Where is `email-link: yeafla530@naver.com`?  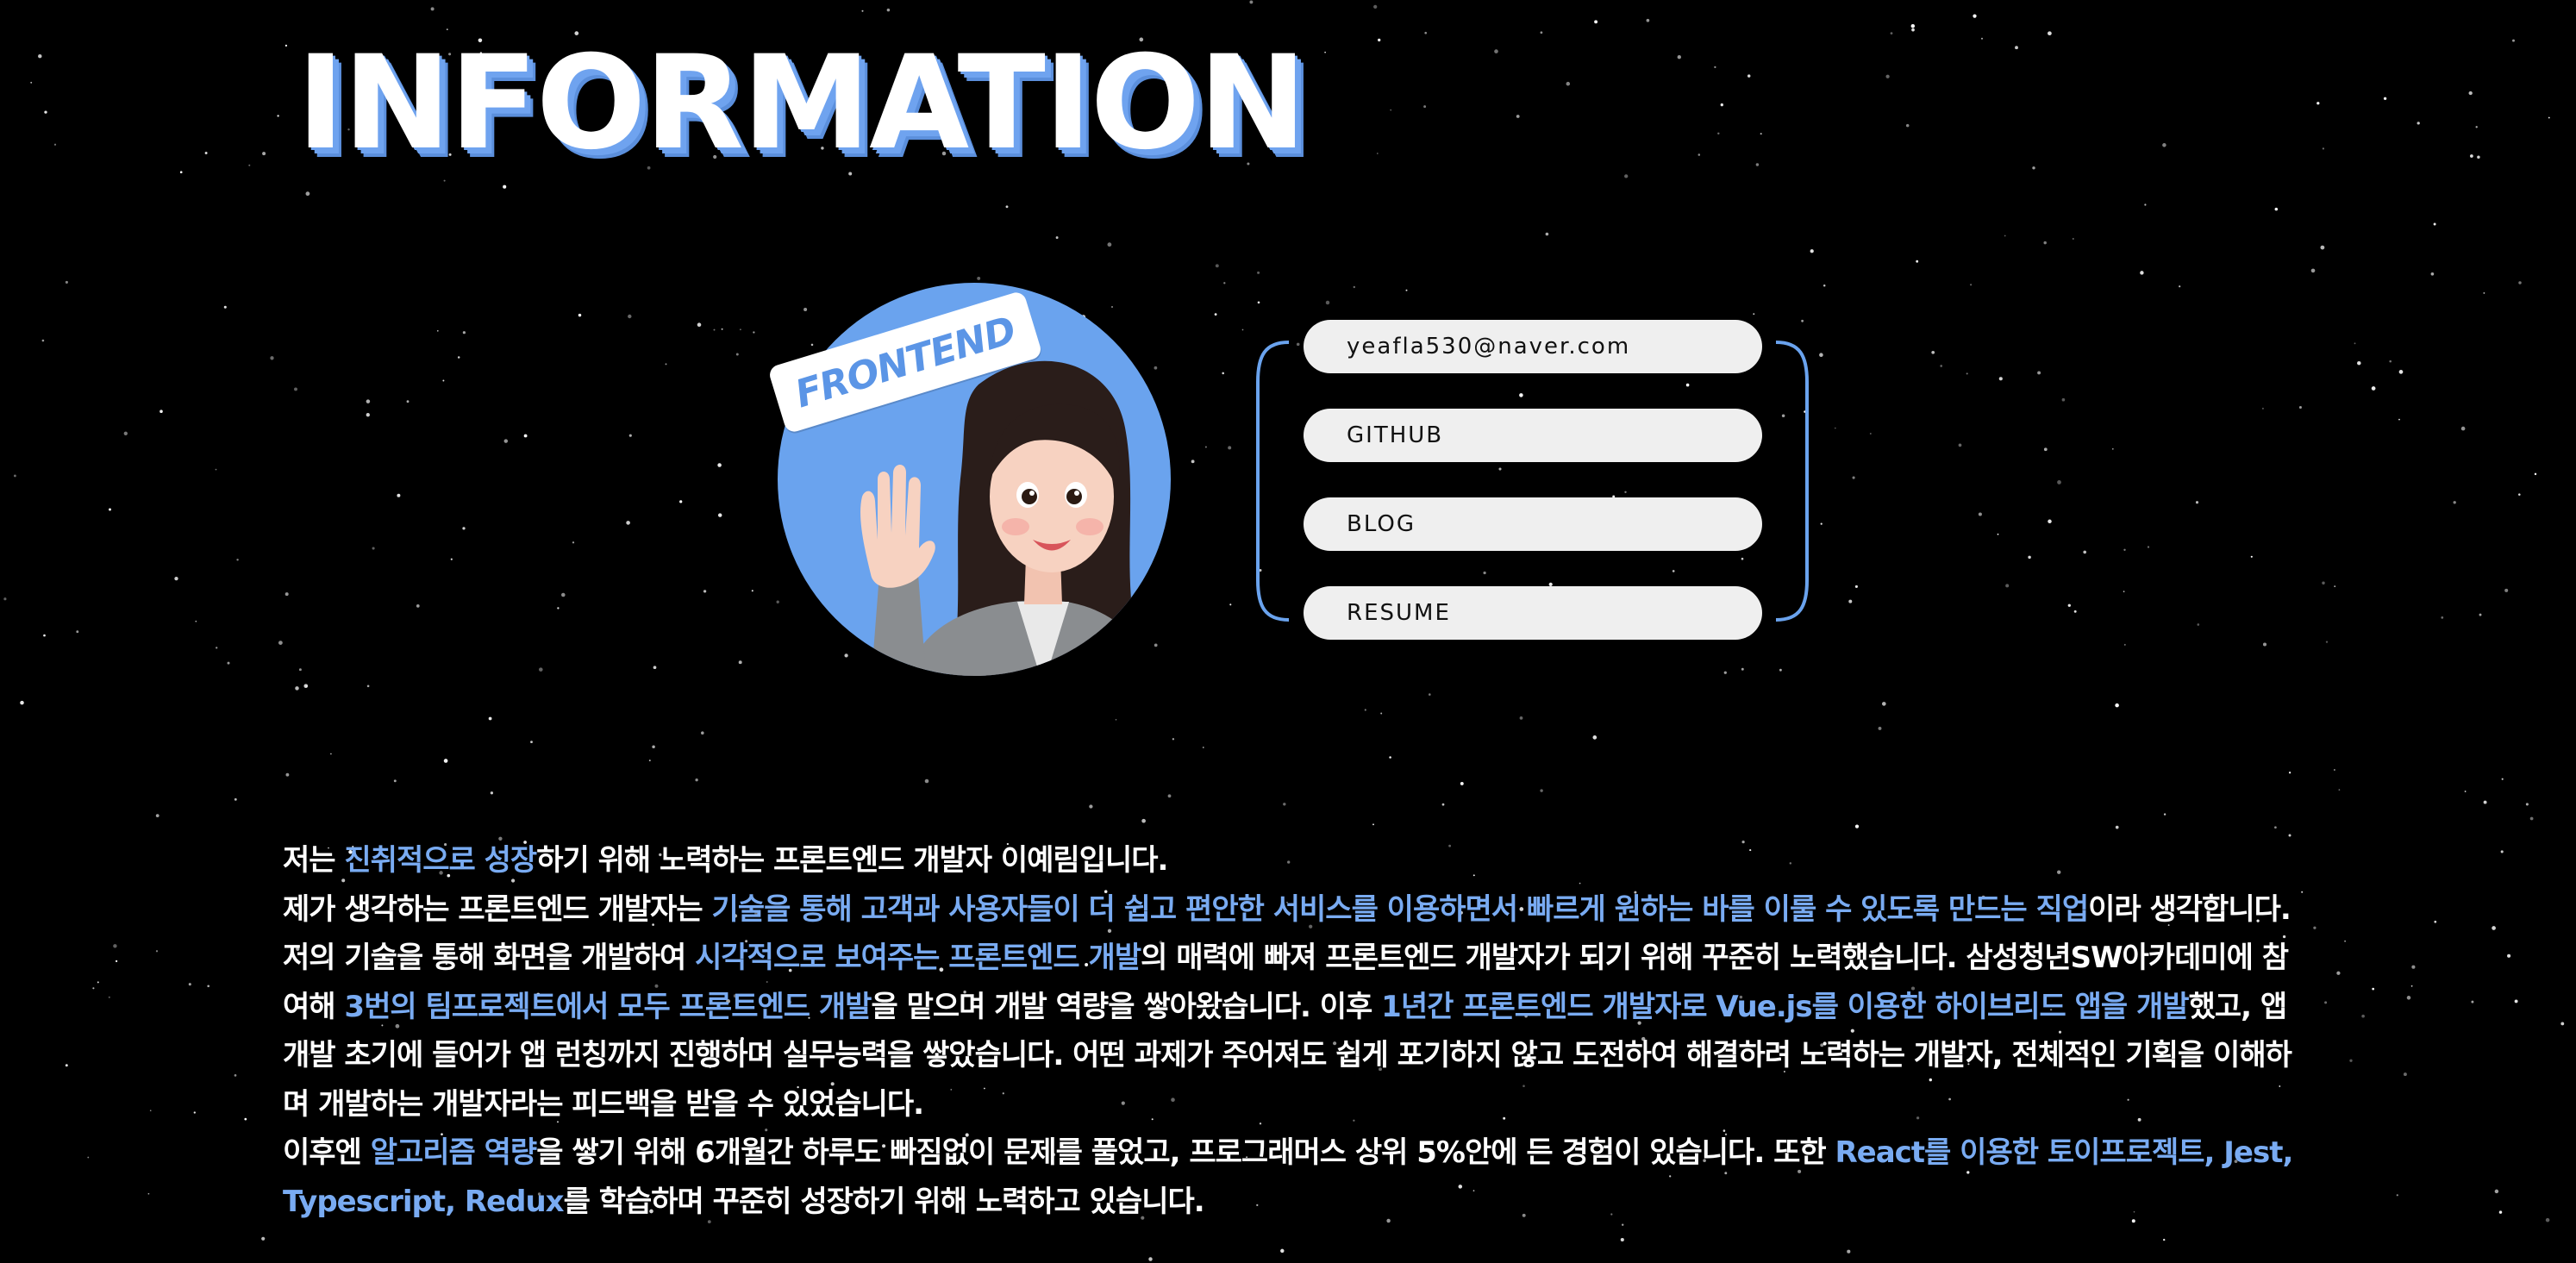 email-link: yeafla530@naver.com is located at coordinates (1533, 346).